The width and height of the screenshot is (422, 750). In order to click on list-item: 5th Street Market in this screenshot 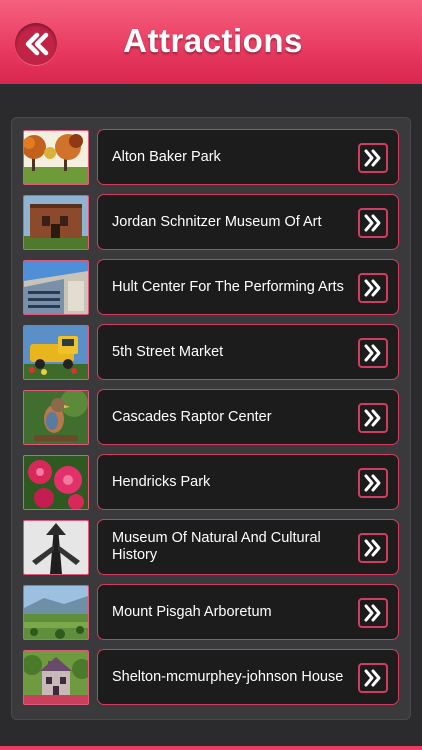, I will do `click(211, 352)`.